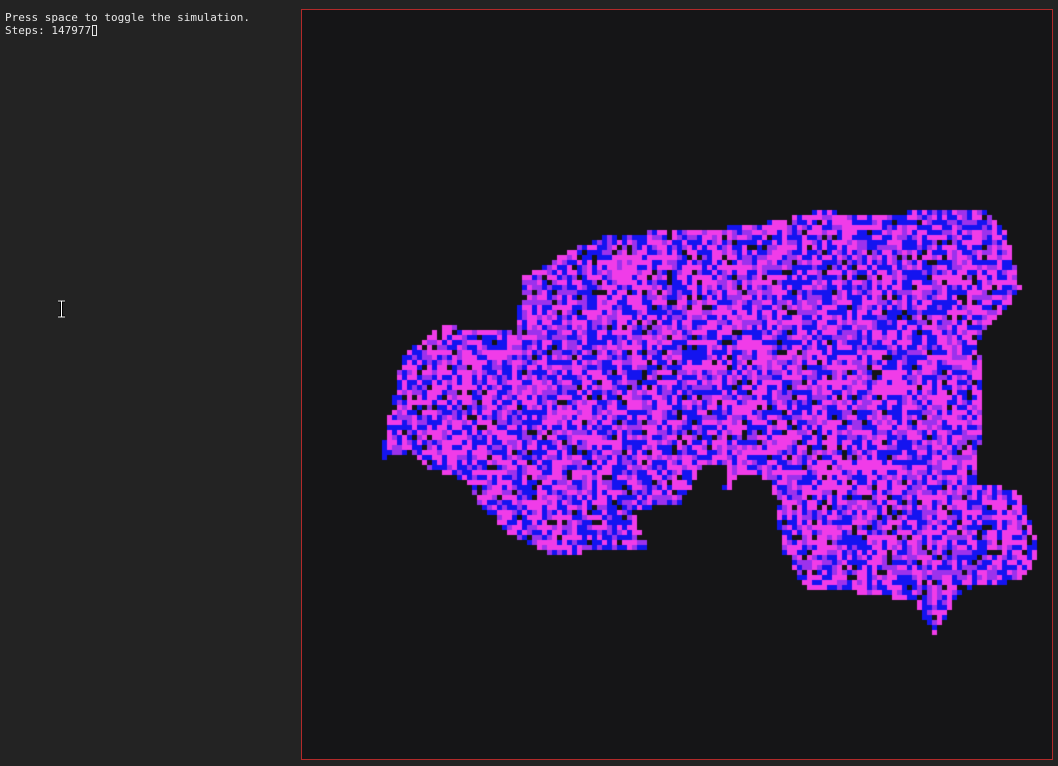 The height and width of the screenshot is (766, 1058). Describe the element at coordinates (95, 30) in the screenshot. I see `text-cursor-icon` at that location.